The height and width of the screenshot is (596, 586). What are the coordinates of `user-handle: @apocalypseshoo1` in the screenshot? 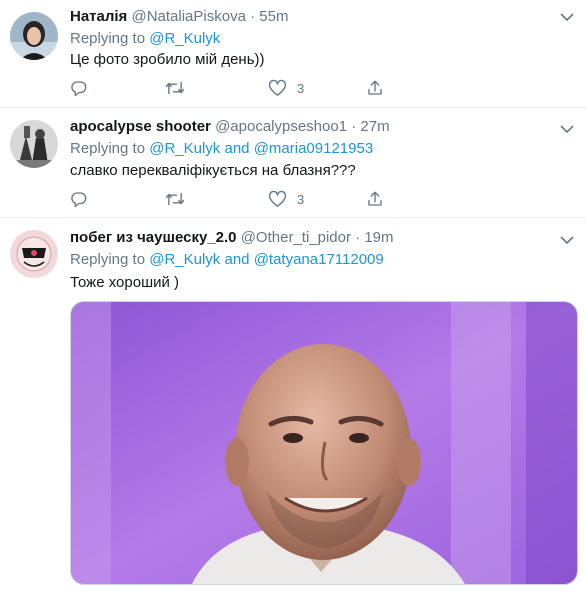 It's located at (281, 126).